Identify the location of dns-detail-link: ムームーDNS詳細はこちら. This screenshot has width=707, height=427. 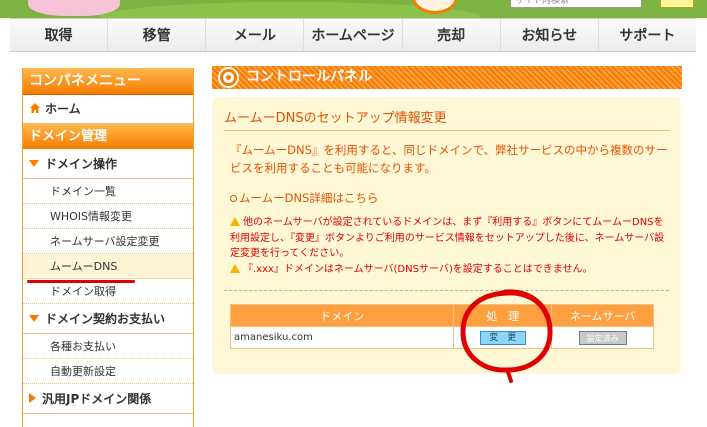
(304, 198).